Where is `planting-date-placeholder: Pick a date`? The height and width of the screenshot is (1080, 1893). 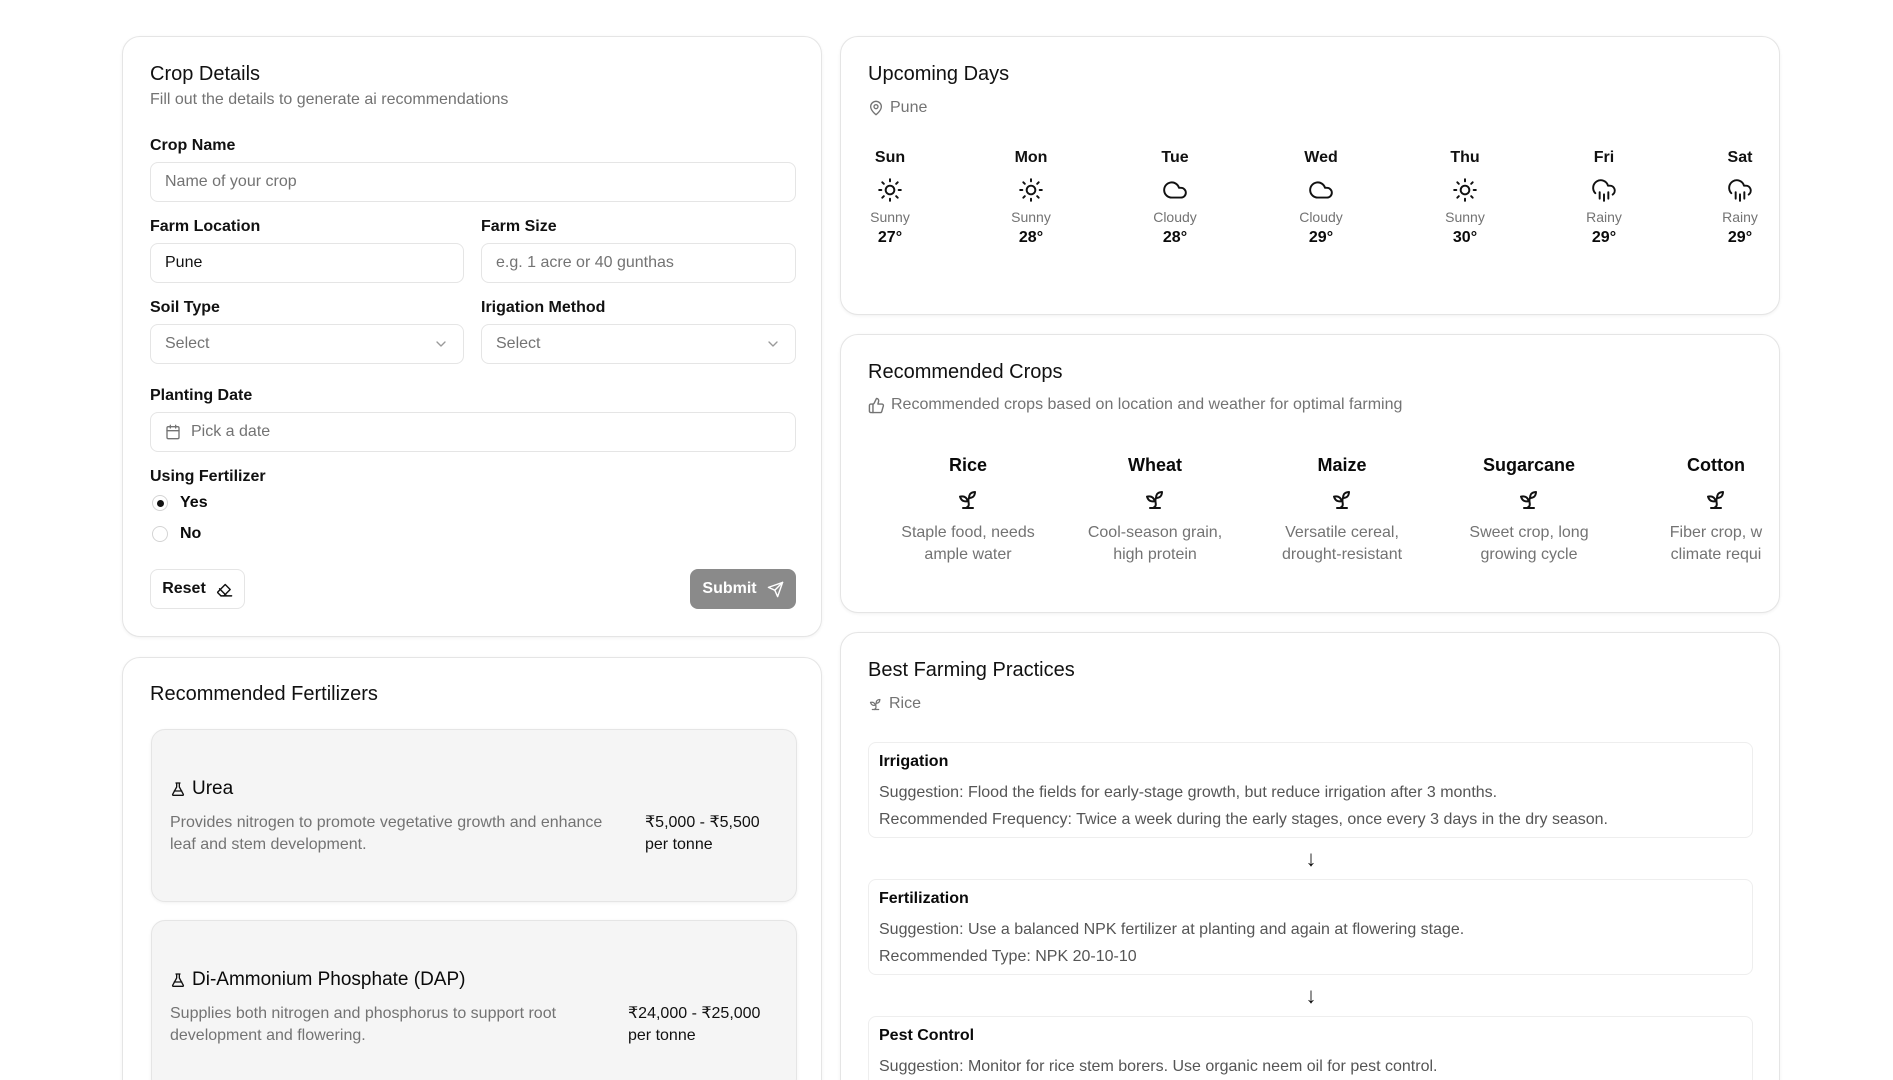 planting-date-placeholder: Pick a date is located at coordinates (231, 431).